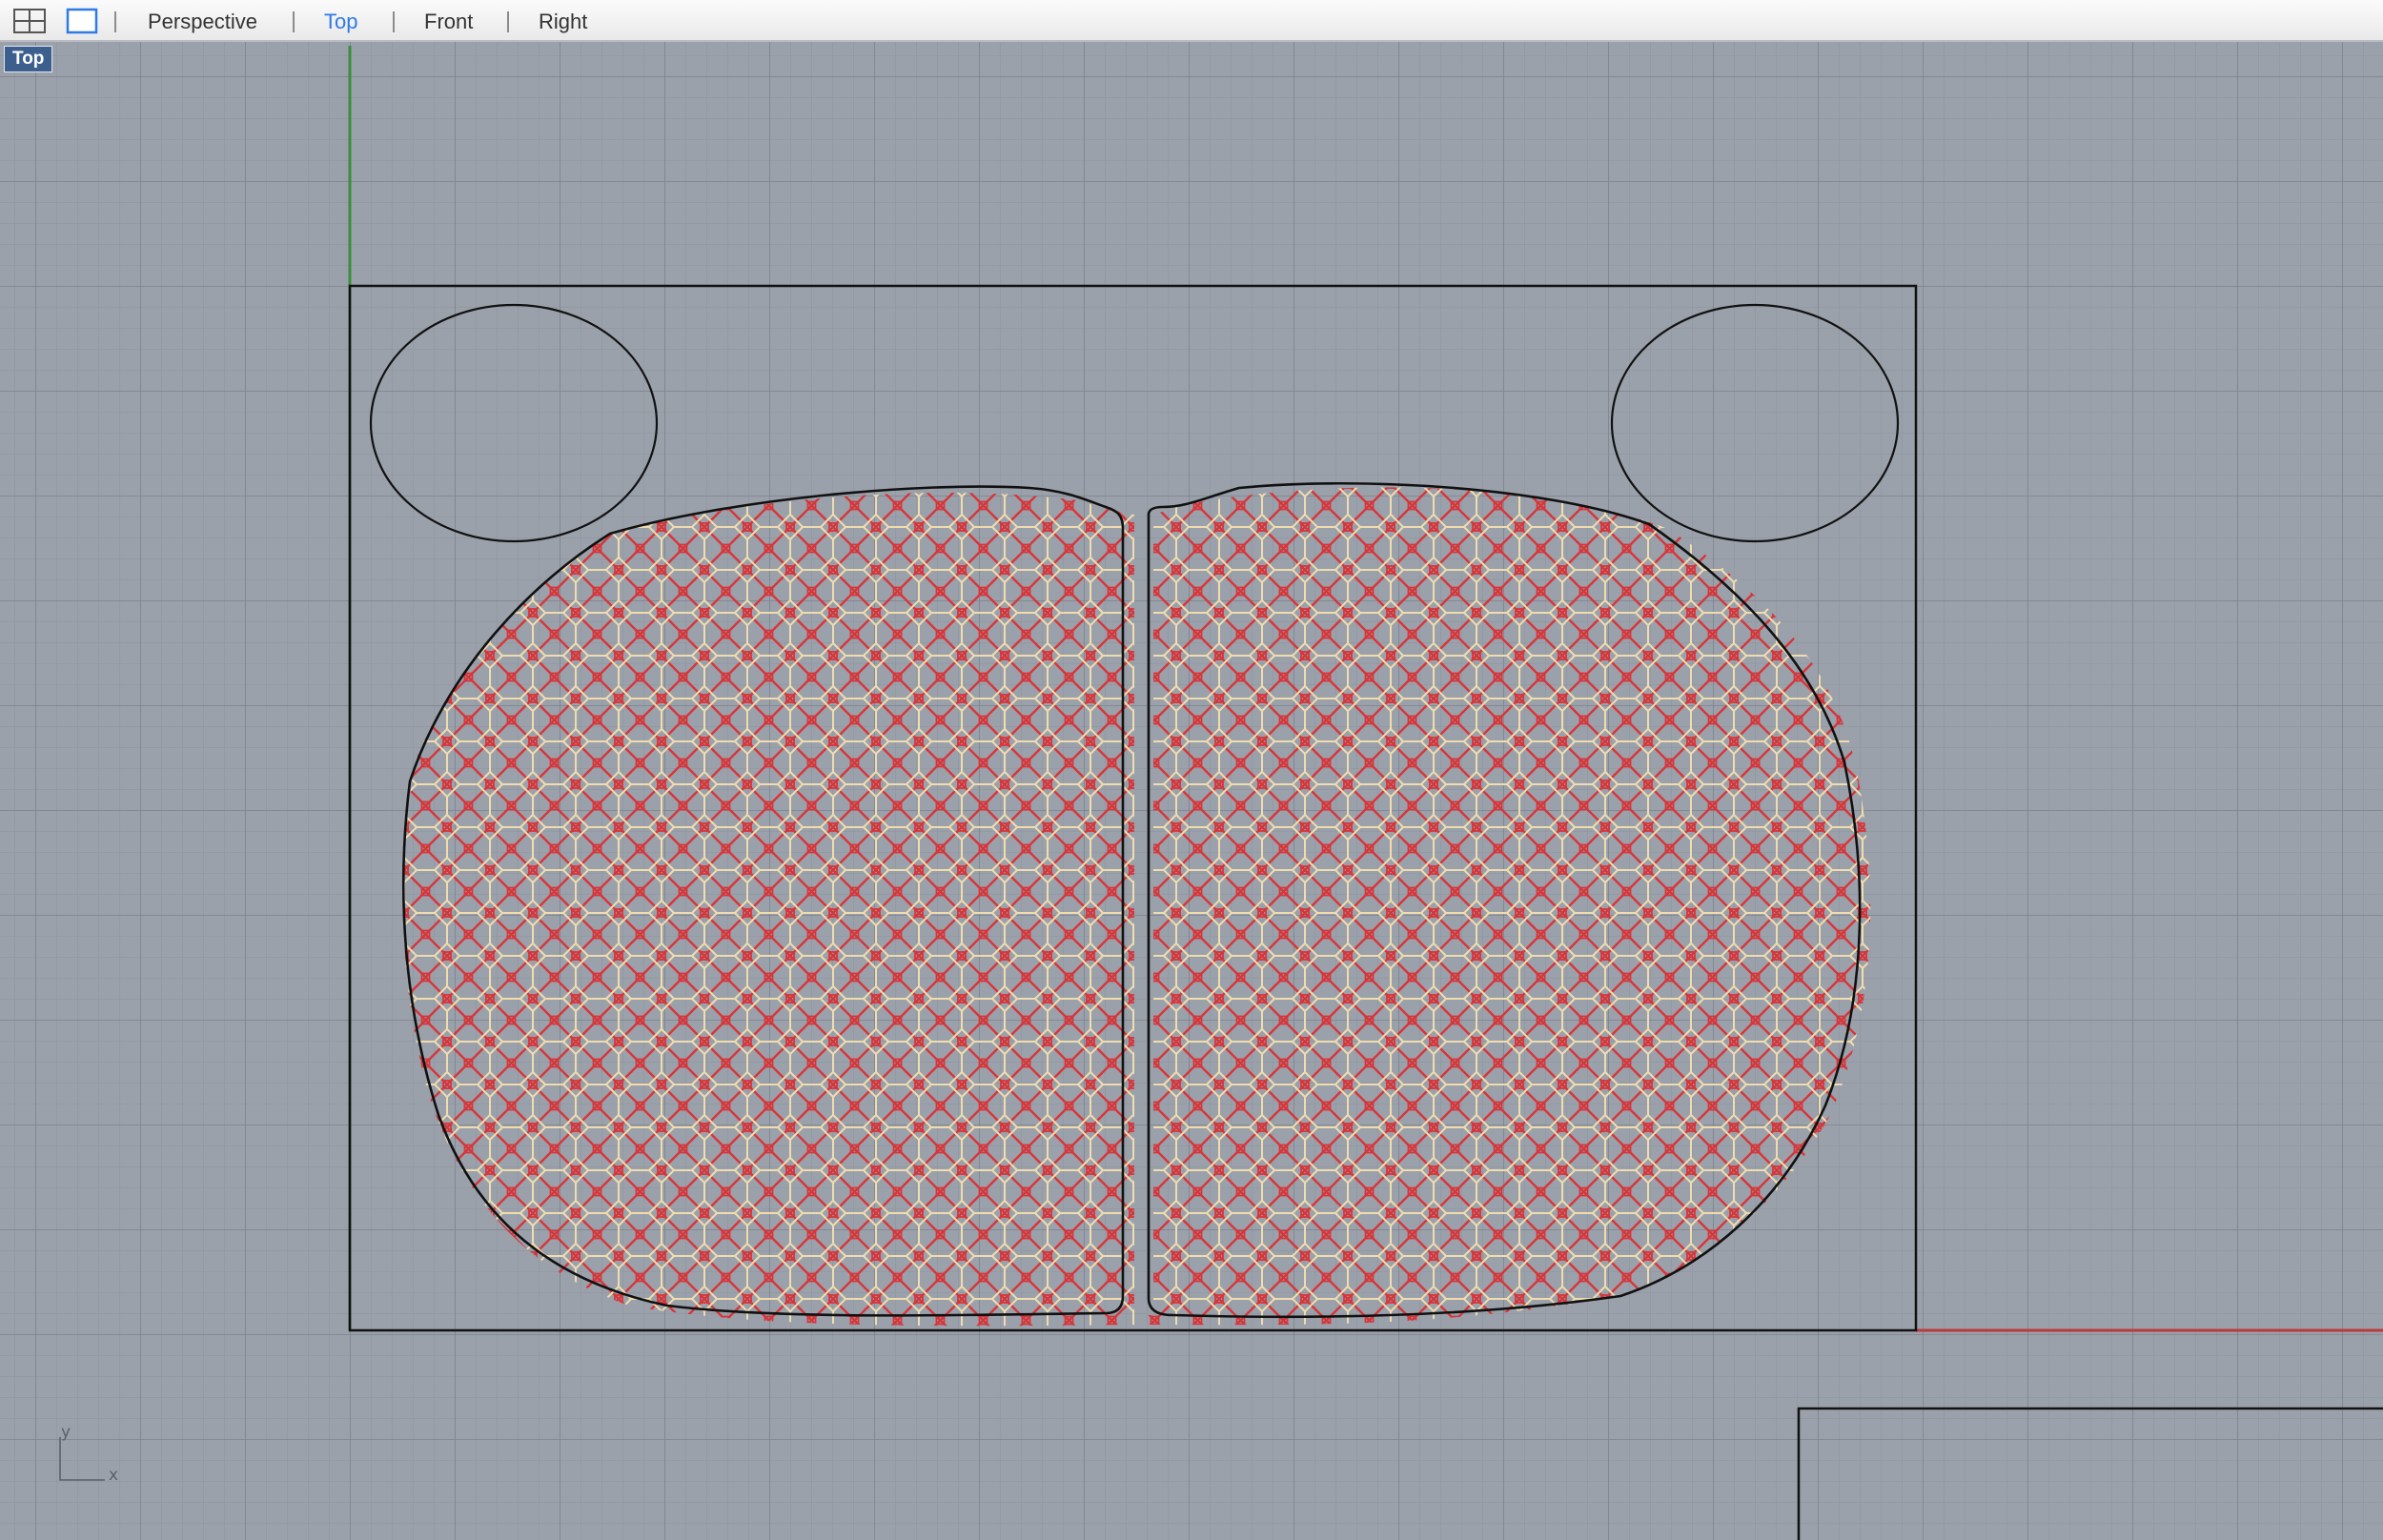 The height and width of the screenshot is (1540, 2383). What do you see at coordinates (203, 22) in the screenshot?
I see `tab-perspective: Perspective` at bounding box center [203, 22].